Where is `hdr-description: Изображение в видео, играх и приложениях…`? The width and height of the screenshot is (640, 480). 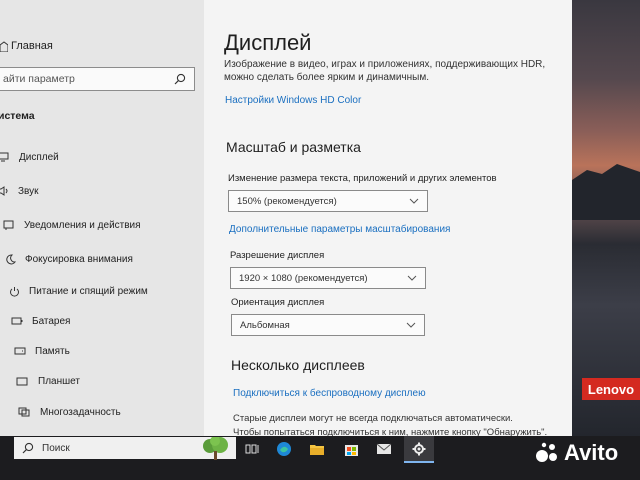
hdr-description: Изображение в видео, играх и приложениях… is located at coordinates (385, 71).